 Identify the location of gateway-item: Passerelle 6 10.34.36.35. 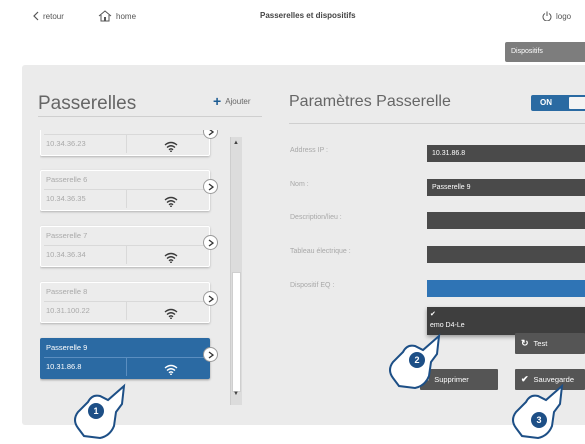
(129, 190).